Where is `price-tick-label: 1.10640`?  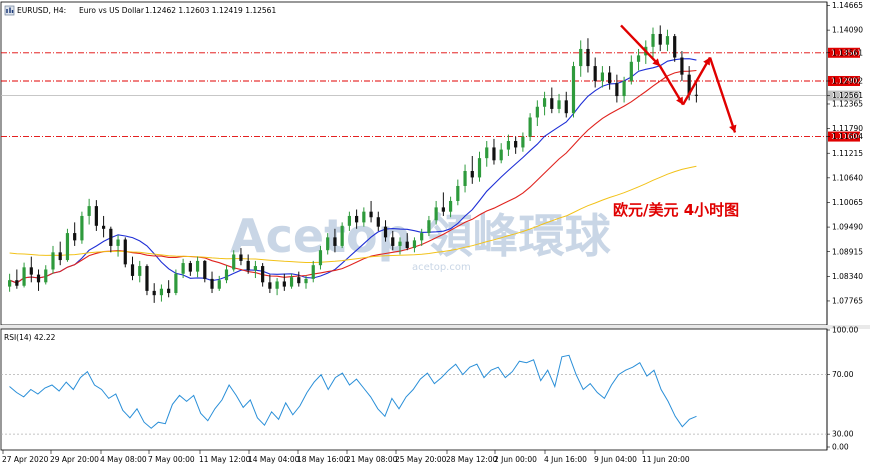 price-tick-label: 1.10640 is located at coordinates (847, 177).